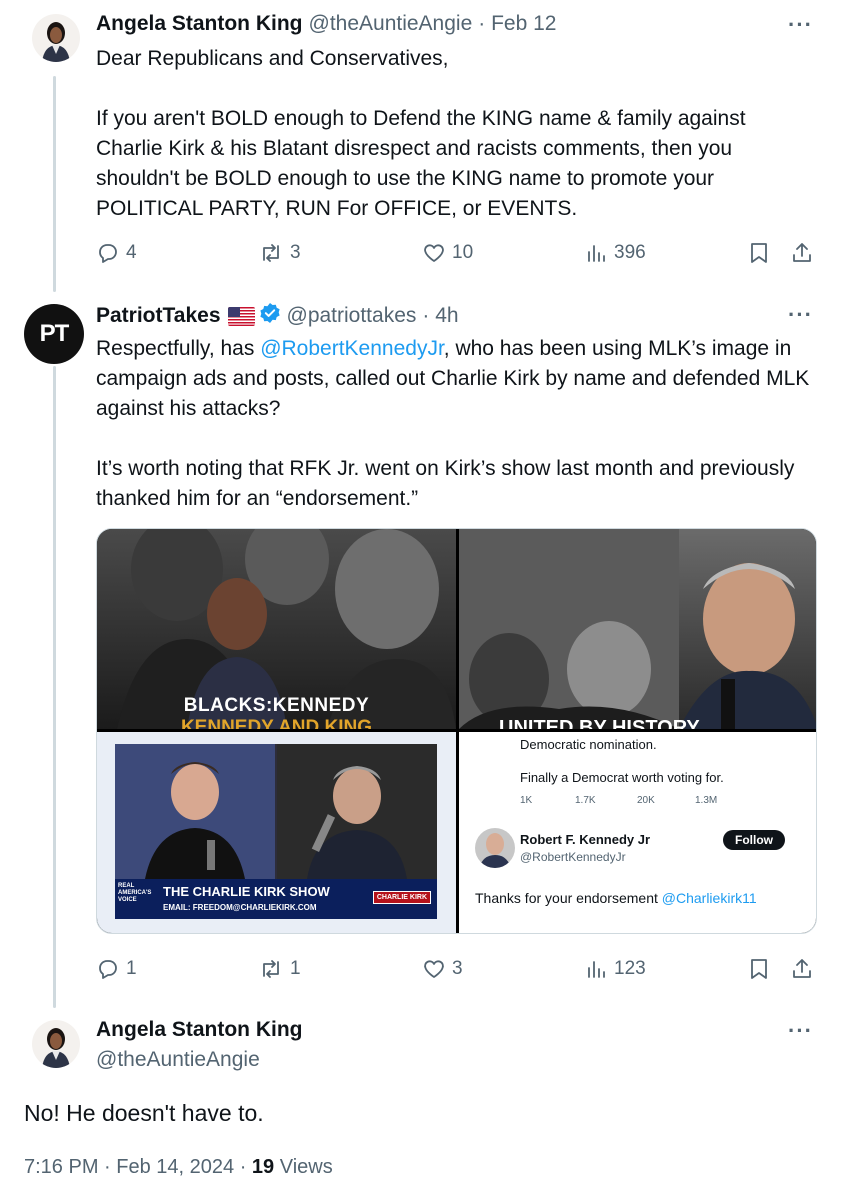  Describe the element at coordinates (175, 1167) in the screenshot. I see `tweet-date: Feb 14, 2024` at that location.